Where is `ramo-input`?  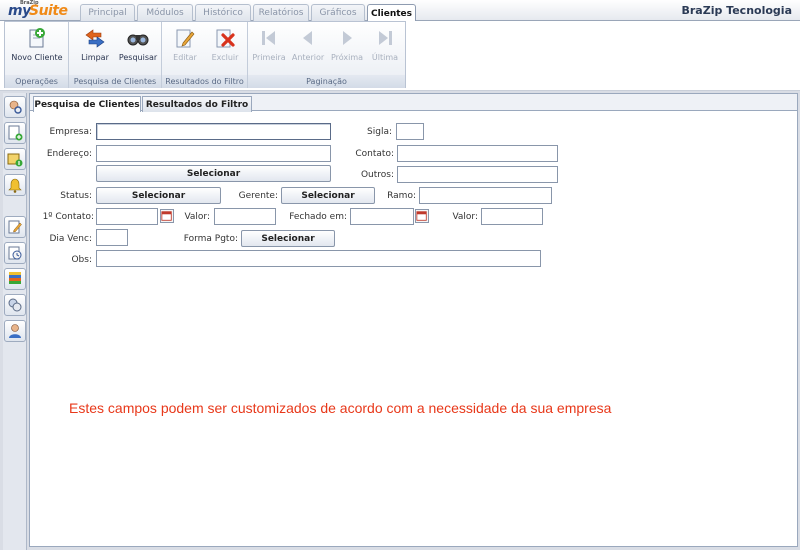 ramo-input is located at coordinates (485, 195).